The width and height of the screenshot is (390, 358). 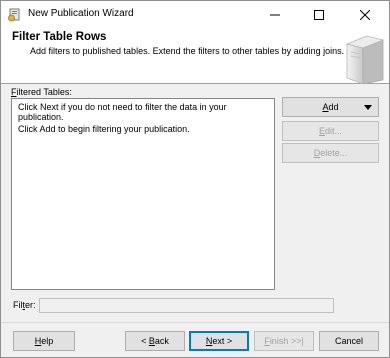 What do you see at coordinates (186, 305) in the screenshot?
I see `filter-field` at bounding box center [186, 305].